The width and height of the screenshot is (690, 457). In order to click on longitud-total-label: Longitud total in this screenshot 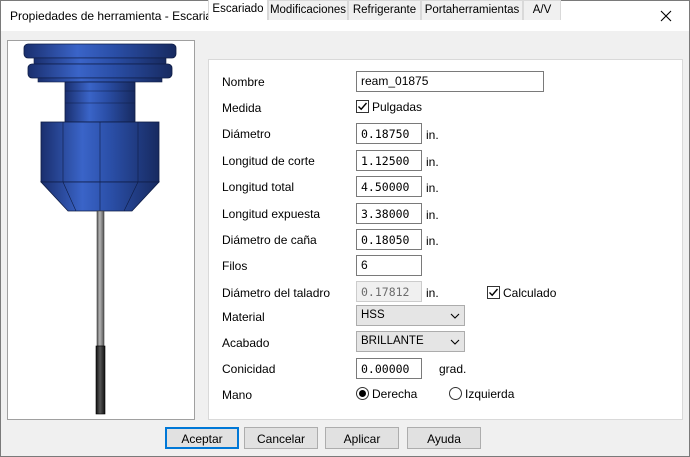, I will do `click(258, 187)`.